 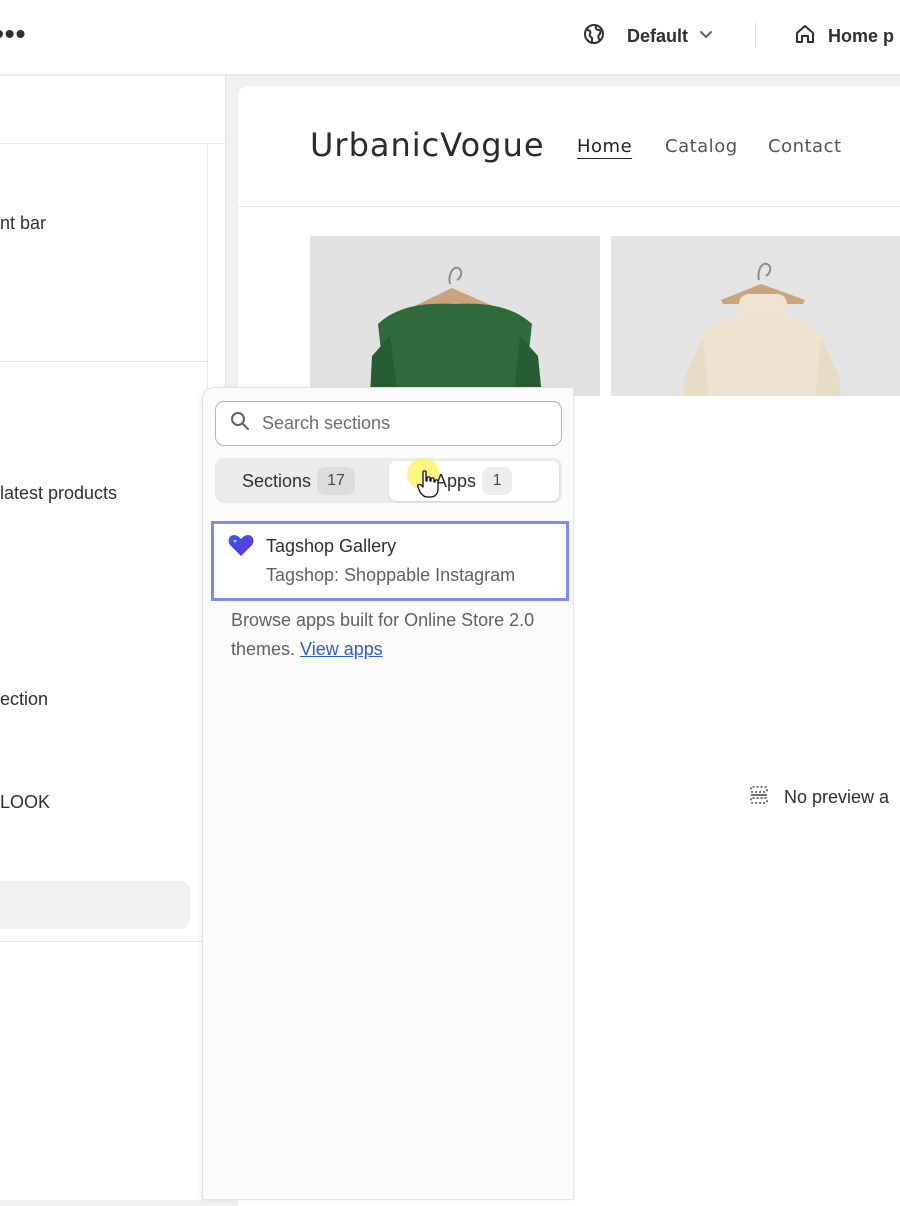 I want to click on tab-label: Sections, so click(x=277, y=480).